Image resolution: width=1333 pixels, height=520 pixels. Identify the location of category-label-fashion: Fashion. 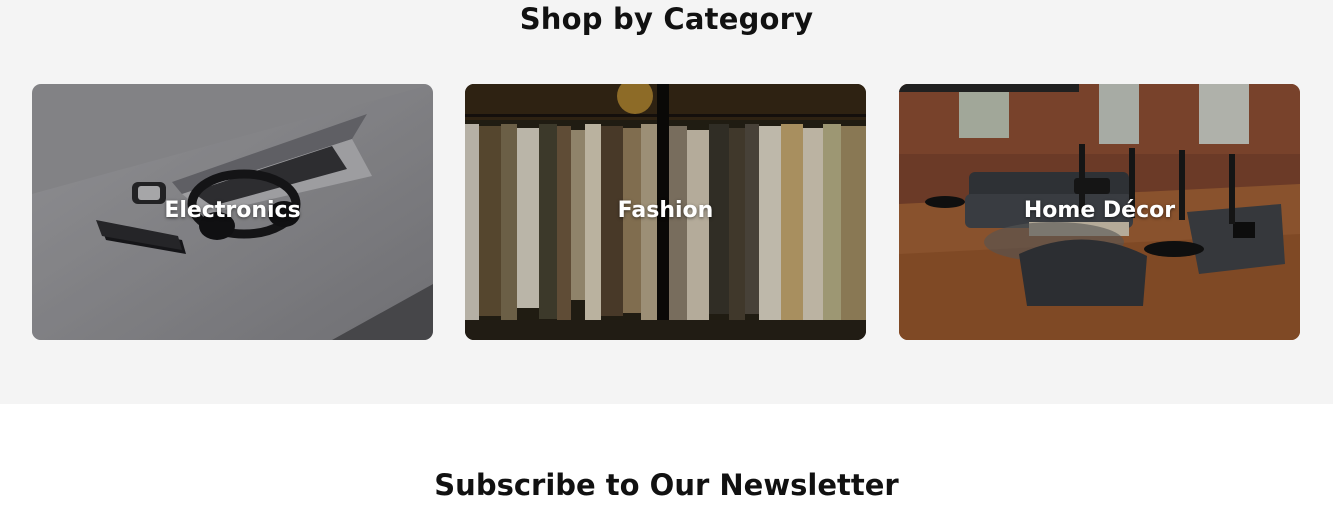
(665, 210).